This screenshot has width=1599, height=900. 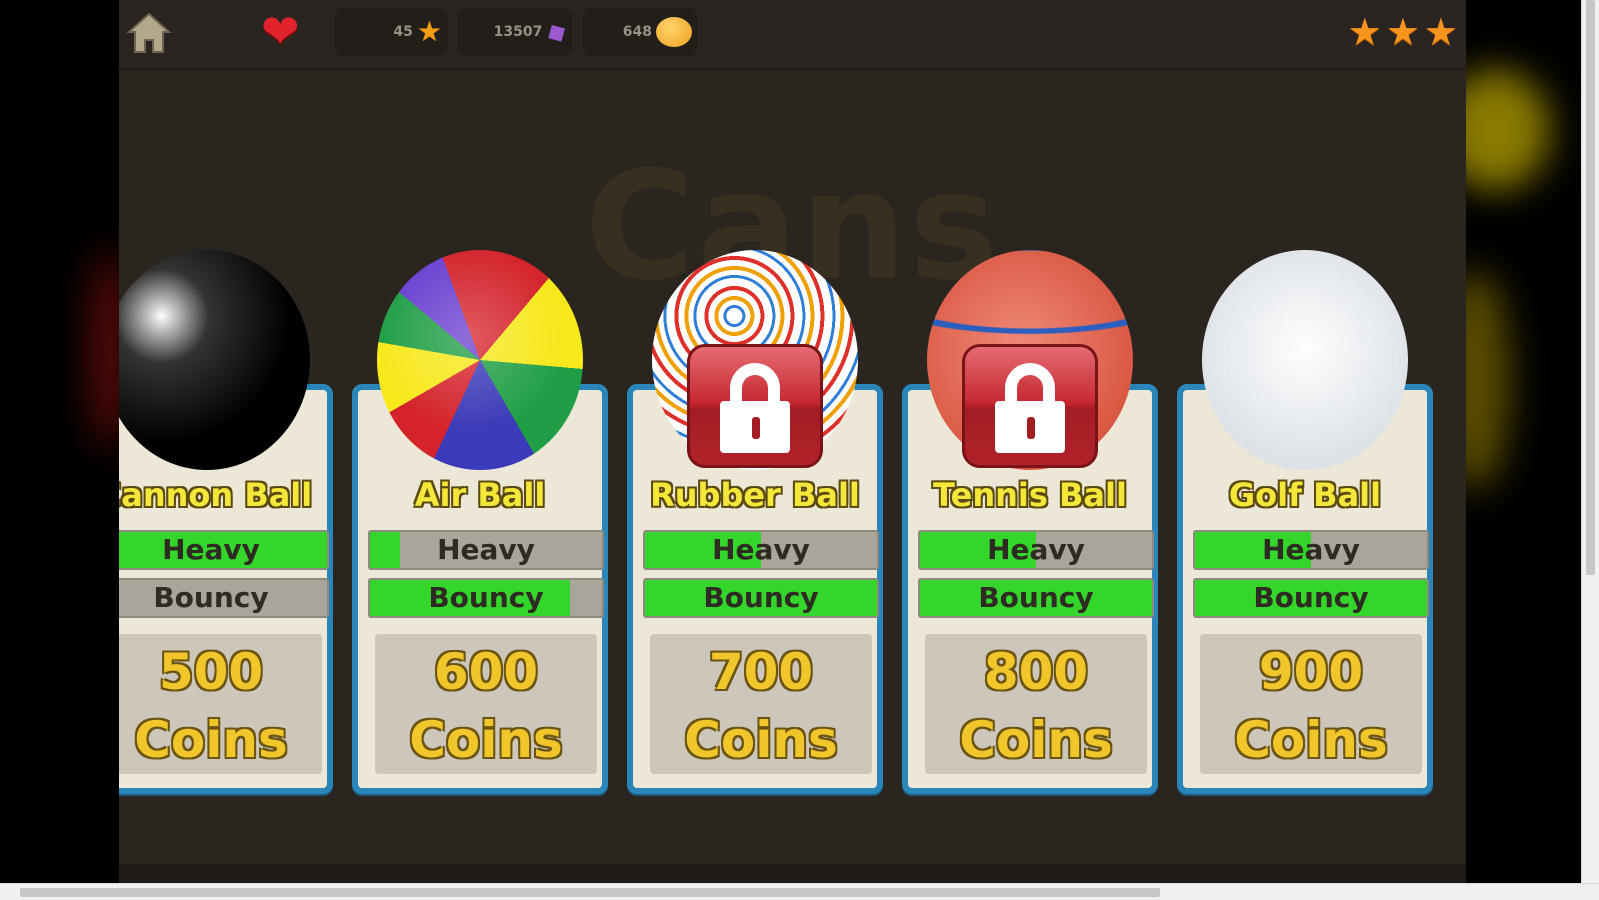 I want to click on gems-count: 13507, so click(x=518, y=32).